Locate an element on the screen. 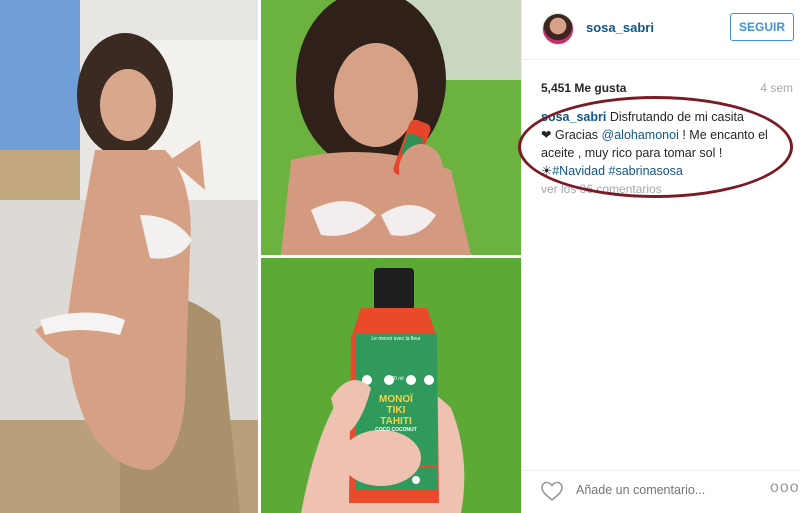  caption-text-2: Gracias is located at coordinates (576, 135).